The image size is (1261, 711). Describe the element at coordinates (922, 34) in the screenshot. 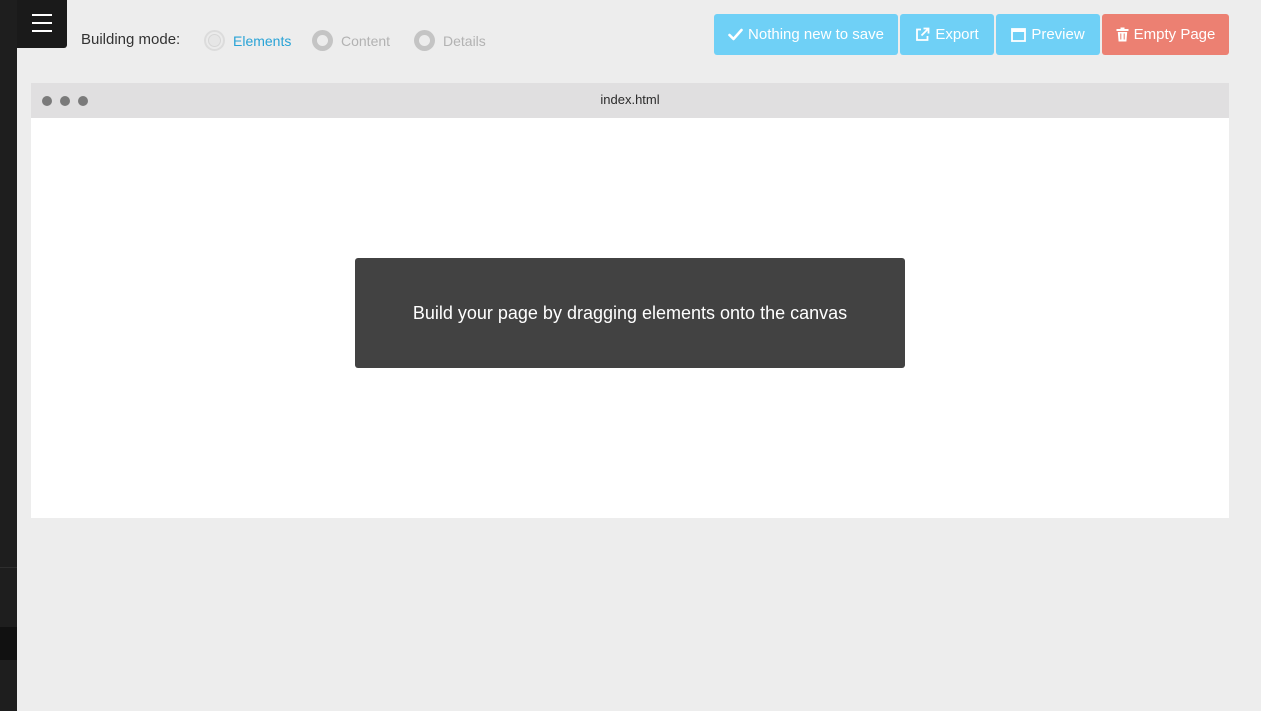

I see `external-link-icon` at that location.